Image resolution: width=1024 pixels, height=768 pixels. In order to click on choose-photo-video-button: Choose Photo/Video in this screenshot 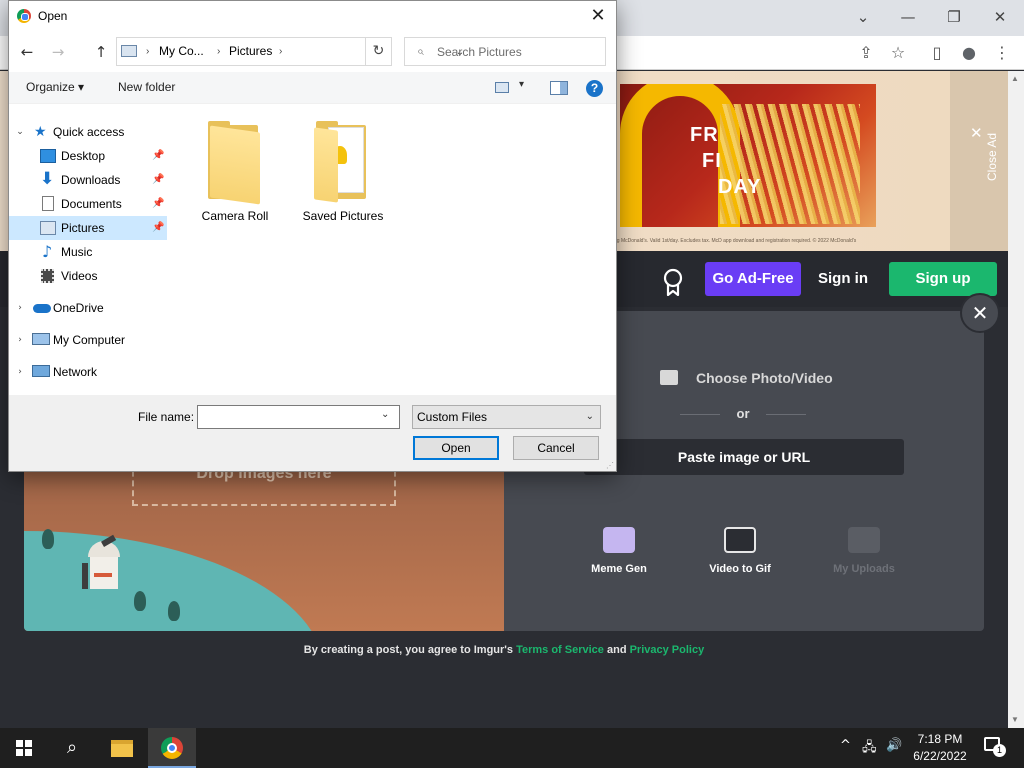, I will do `click(746, 378)`.